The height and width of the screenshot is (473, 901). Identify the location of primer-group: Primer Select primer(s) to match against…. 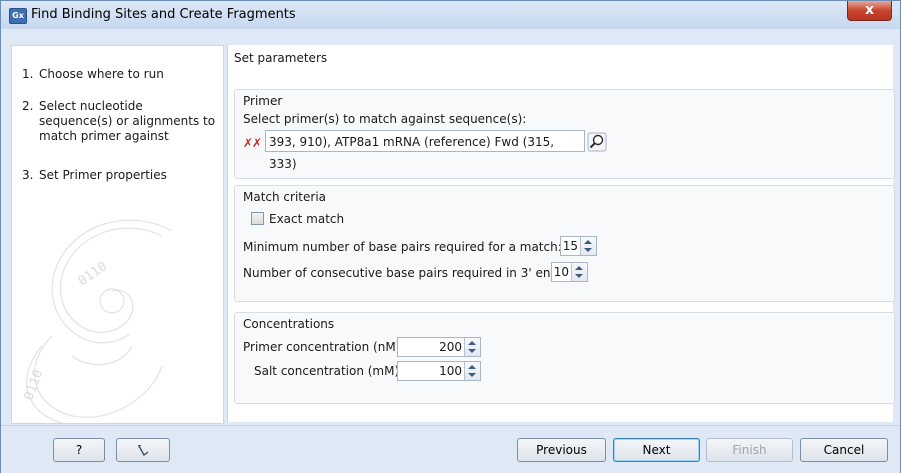
(564, 134).